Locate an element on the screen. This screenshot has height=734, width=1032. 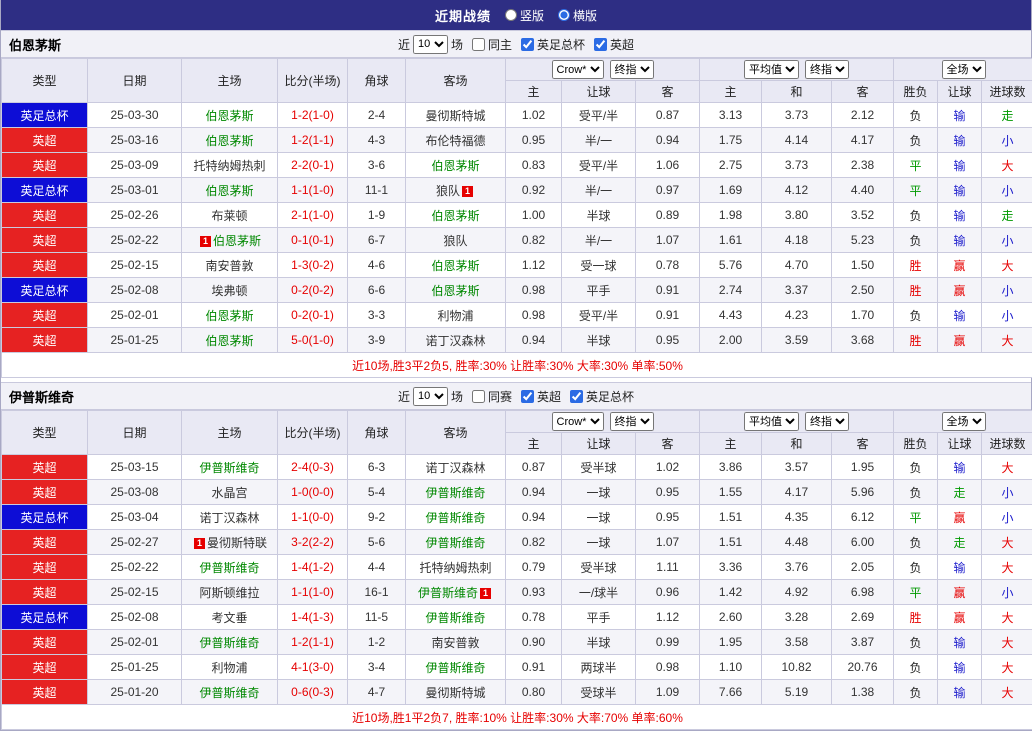
subcol-average-home: 主 is located at coordinates (731, 91).